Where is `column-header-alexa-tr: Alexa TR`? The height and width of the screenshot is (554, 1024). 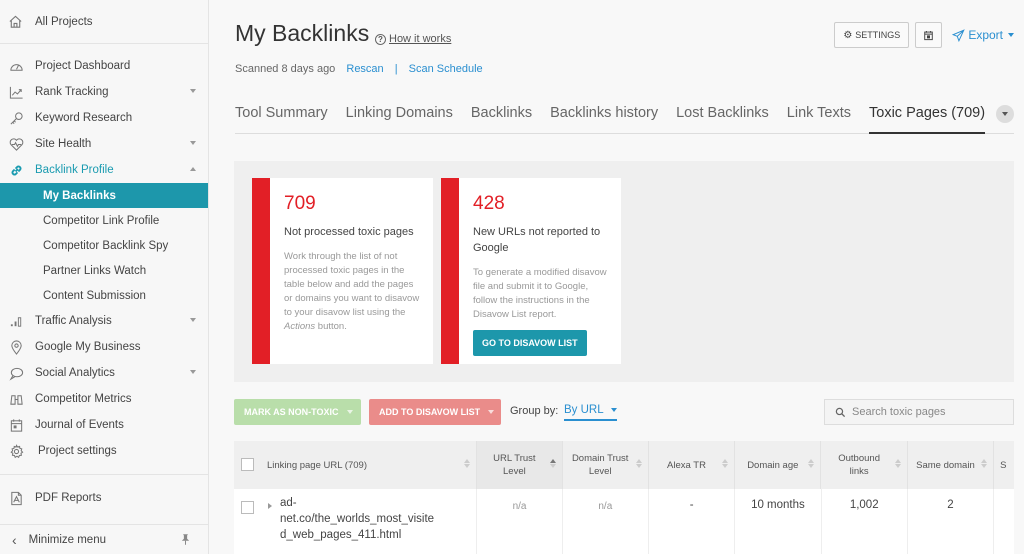 column-header-alexa-tr: Alexa TR is located at coordinates (692, 465).